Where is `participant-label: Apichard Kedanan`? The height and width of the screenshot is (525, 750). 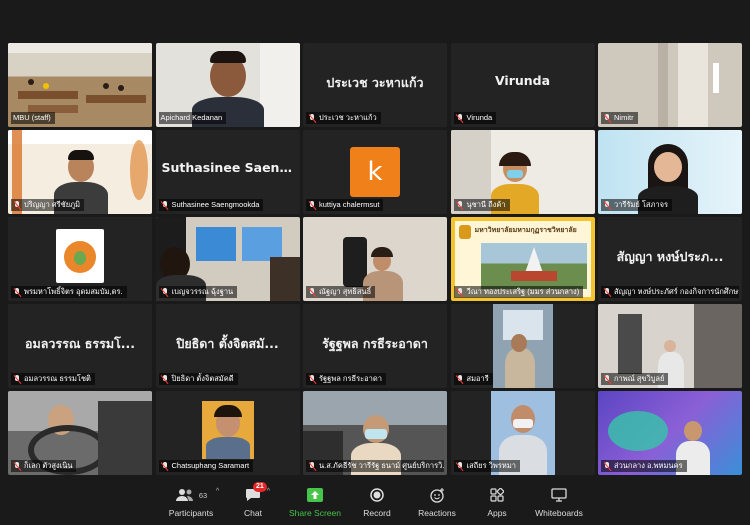
participant-label: Apichard Kedanan is located at coordinates (192, 118).